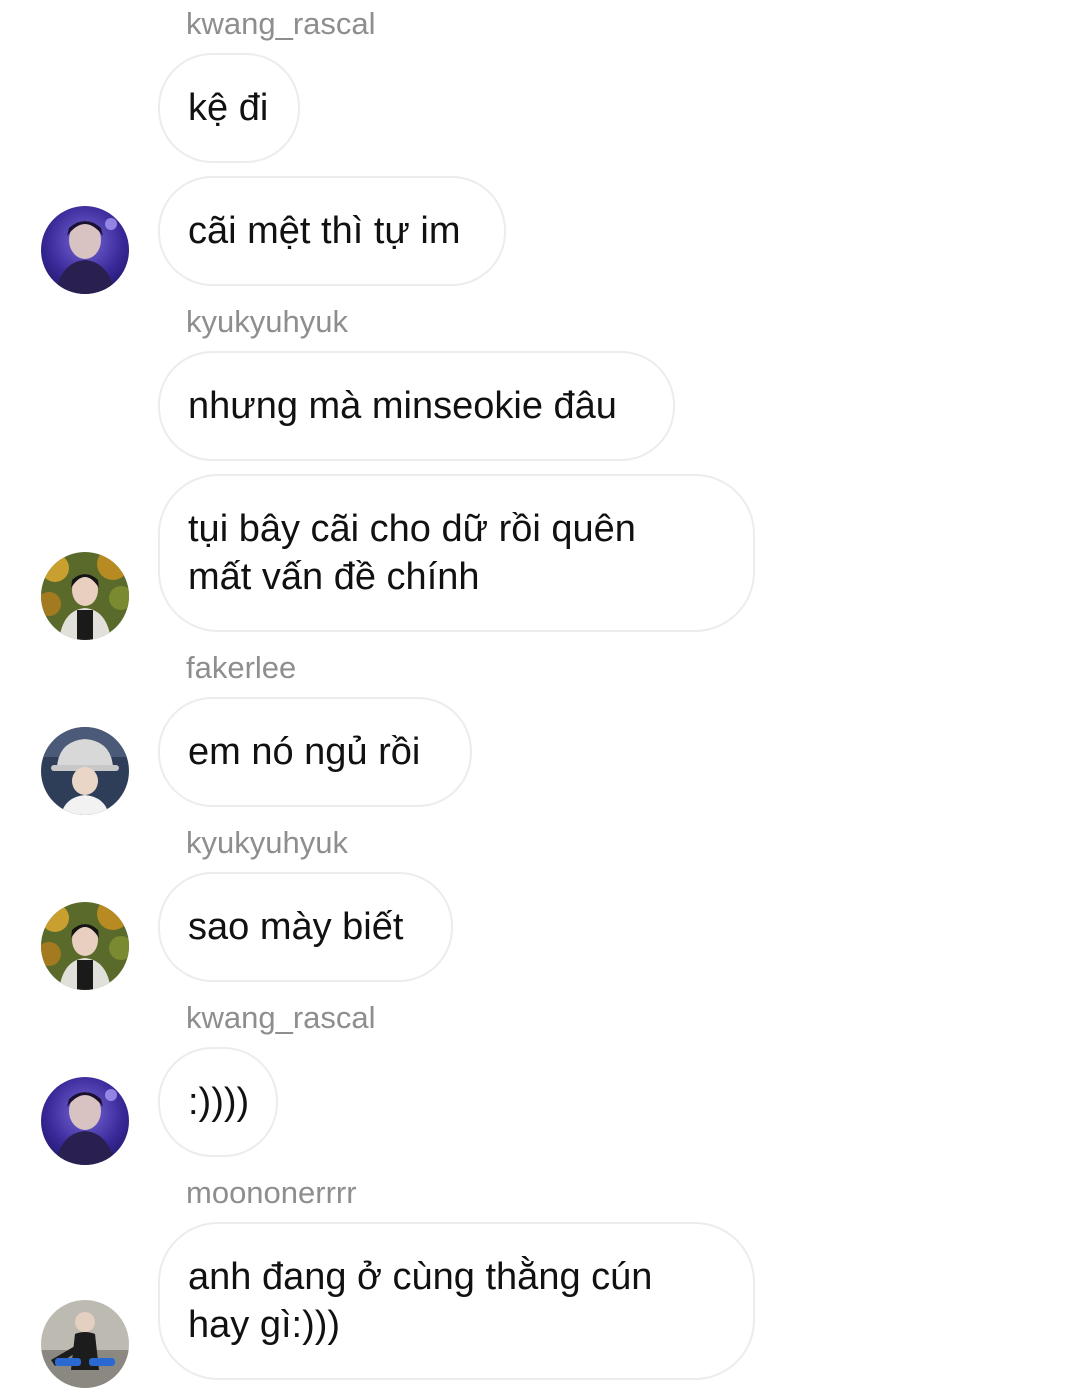 Image resolution: width=1080 pixels, height=1397 pixels. What do you see at coordinates (324, 230) in the screenshot?
I see `message-text: cãi mệt thì tự im` at bounding box center [324, 230].